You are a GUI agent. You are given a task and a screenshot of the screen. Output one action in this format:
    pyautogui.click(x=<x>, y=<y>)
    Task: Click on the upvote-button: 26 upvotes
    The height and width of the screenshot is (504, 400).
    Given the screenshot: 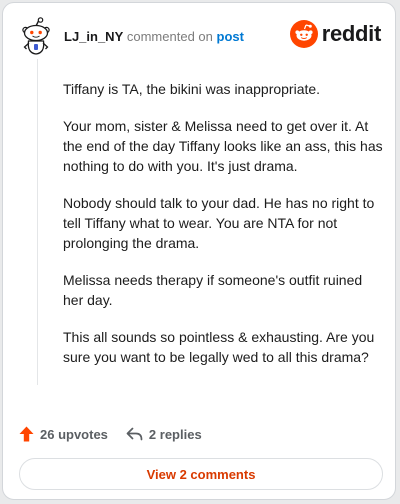 What is the action you would take?
    pyautogui.click(x=63, y=434)
    